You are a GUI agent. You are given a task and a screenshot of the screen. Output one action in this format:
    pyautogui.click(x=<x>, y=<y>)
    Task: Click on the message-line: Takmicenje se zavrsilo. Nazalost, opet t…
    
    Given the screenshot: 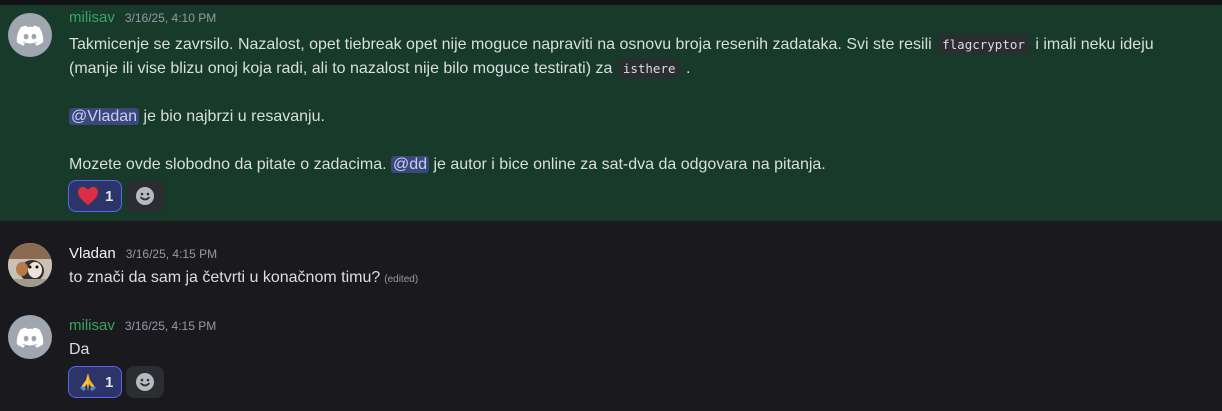 What is the action you would take?
    pyautogui.click(x=641, y=45)
    